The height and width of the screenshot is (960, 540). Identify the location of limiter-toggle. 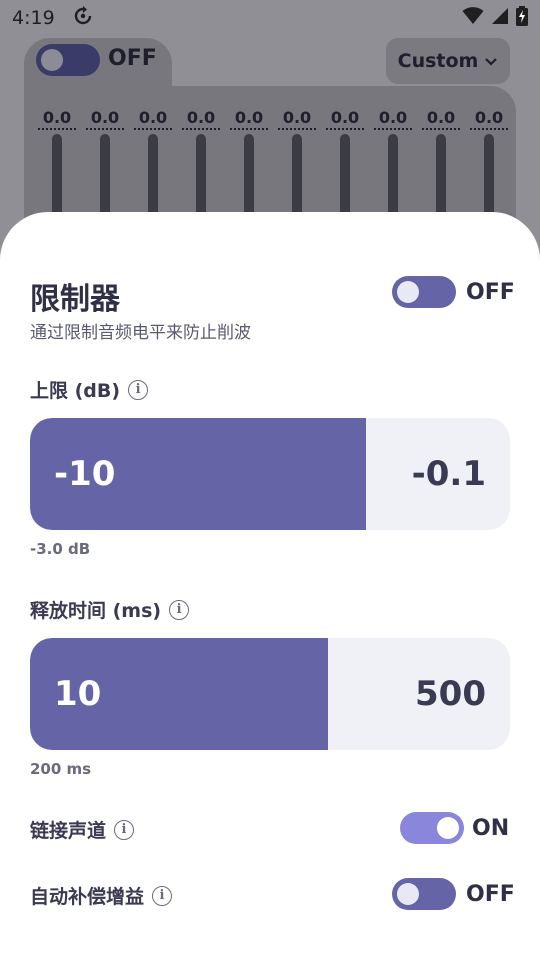
(424, 292).